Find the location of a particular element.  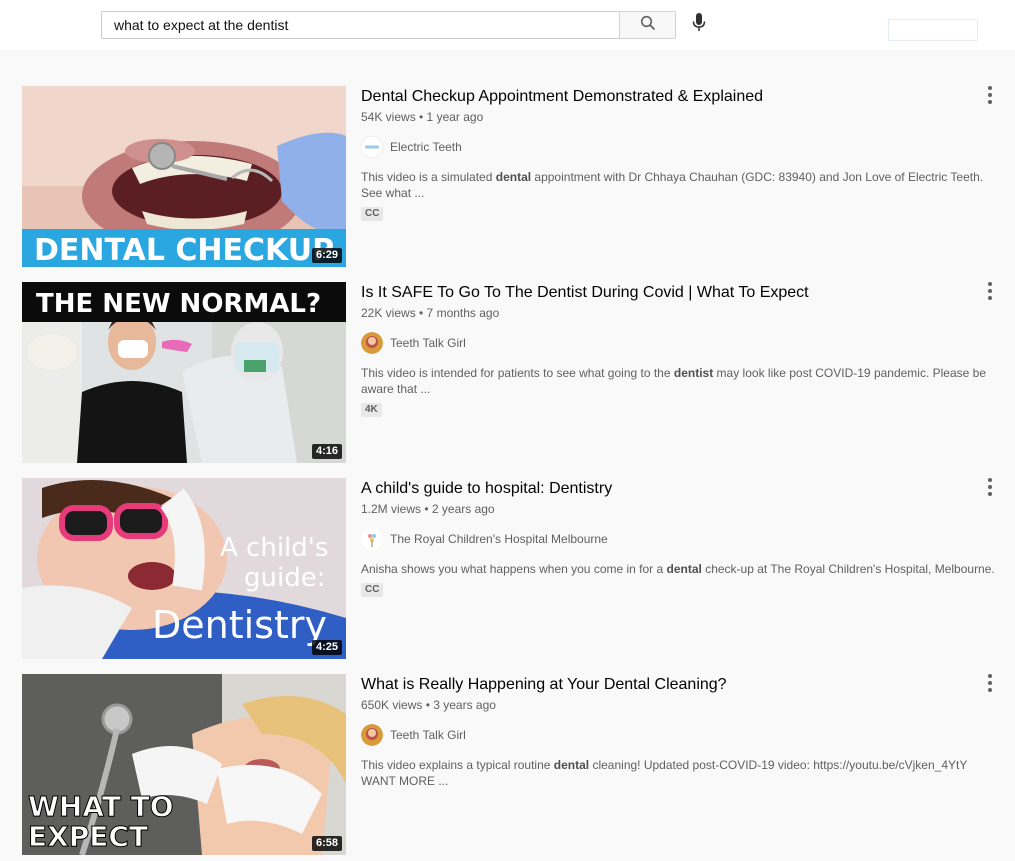

thumbnail-caption: Dentistry is located at coordinates (239, 625).